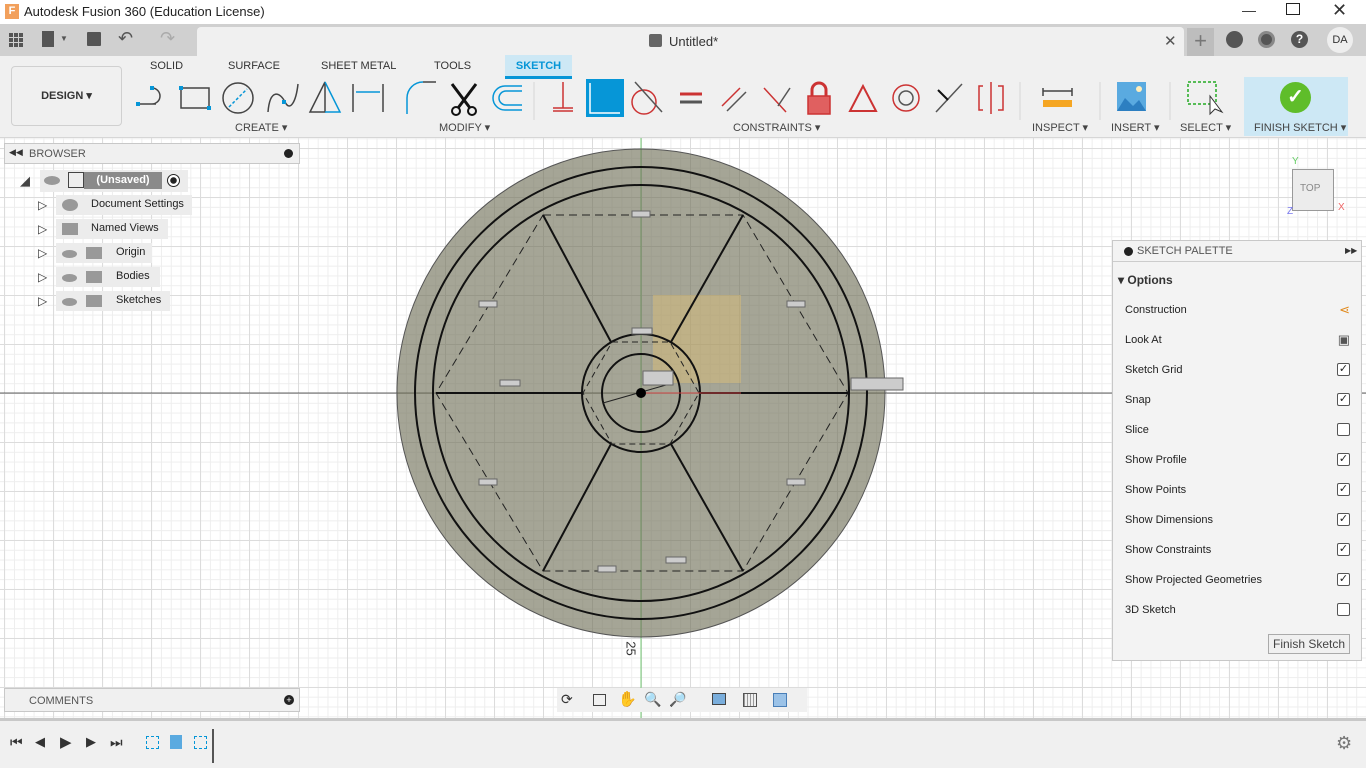 This screenshot has width=1366, height=768. I want to click on collapse-triangle-icon: ◢, so click(25, 181).